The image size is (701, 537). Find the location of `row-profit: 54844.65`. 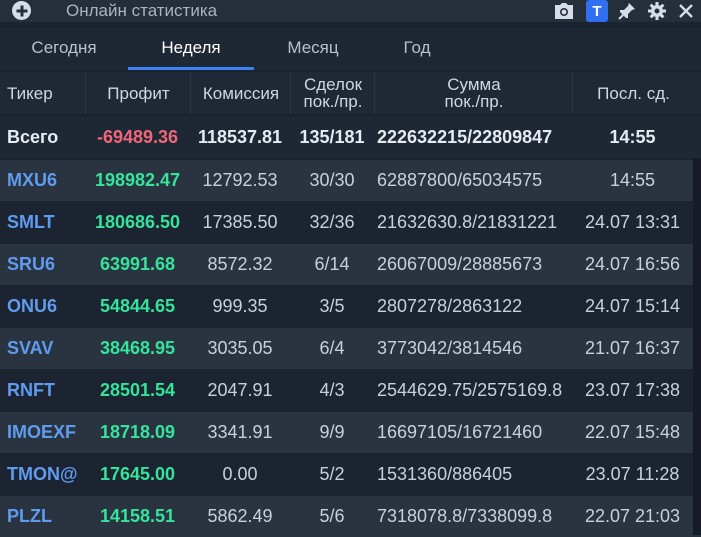

row-profit: 54844.65 is located at coordinates (137, 306).